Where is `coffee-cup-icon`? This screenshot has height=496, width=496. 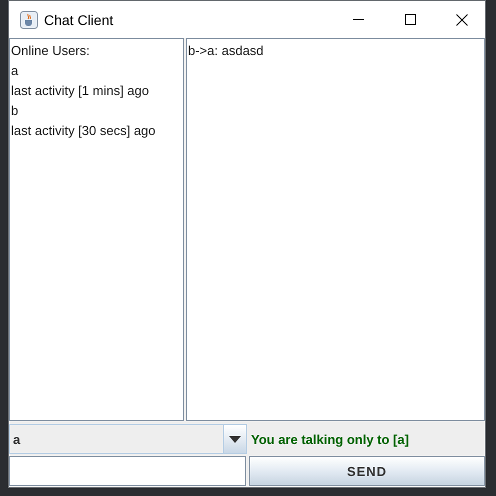
coffee-cup-icon is located at coordinates (29, 19).